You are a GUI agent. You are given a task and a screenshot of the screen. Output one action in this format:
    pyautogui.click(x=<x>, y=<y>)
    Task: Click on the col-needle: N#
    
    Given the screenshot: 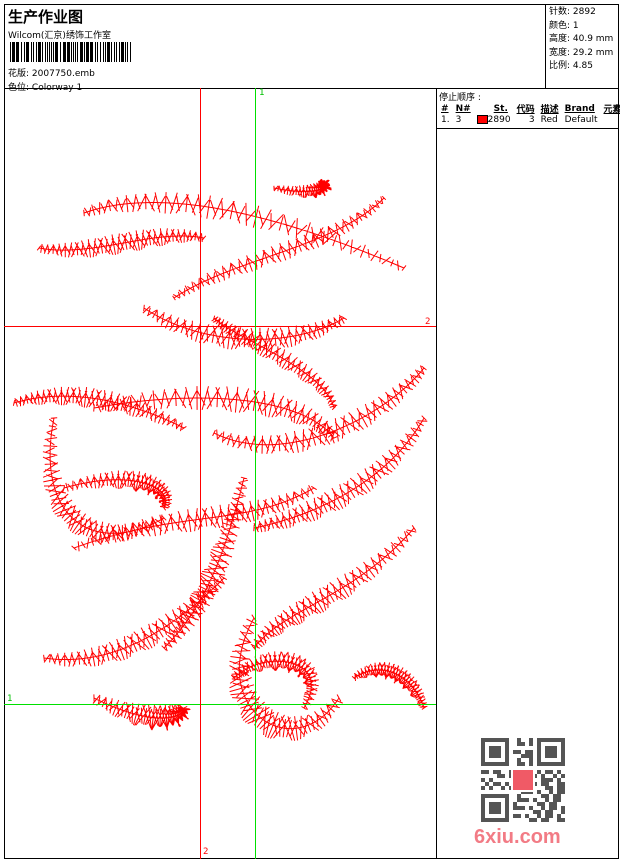 What is the action you would take?
    pyautogui.click(x=463, y=108)
    